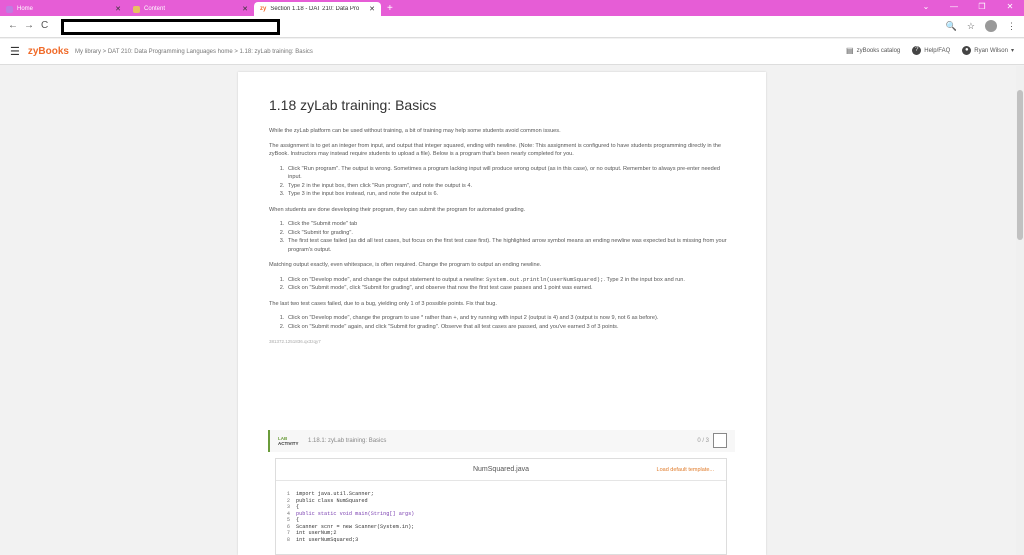 The width and height of the screenshot is (1024, 555). What do you see at coordinates (390, 9) in the screenshot?
I see `new-tab-button: +` at bounding box center [390, 9].